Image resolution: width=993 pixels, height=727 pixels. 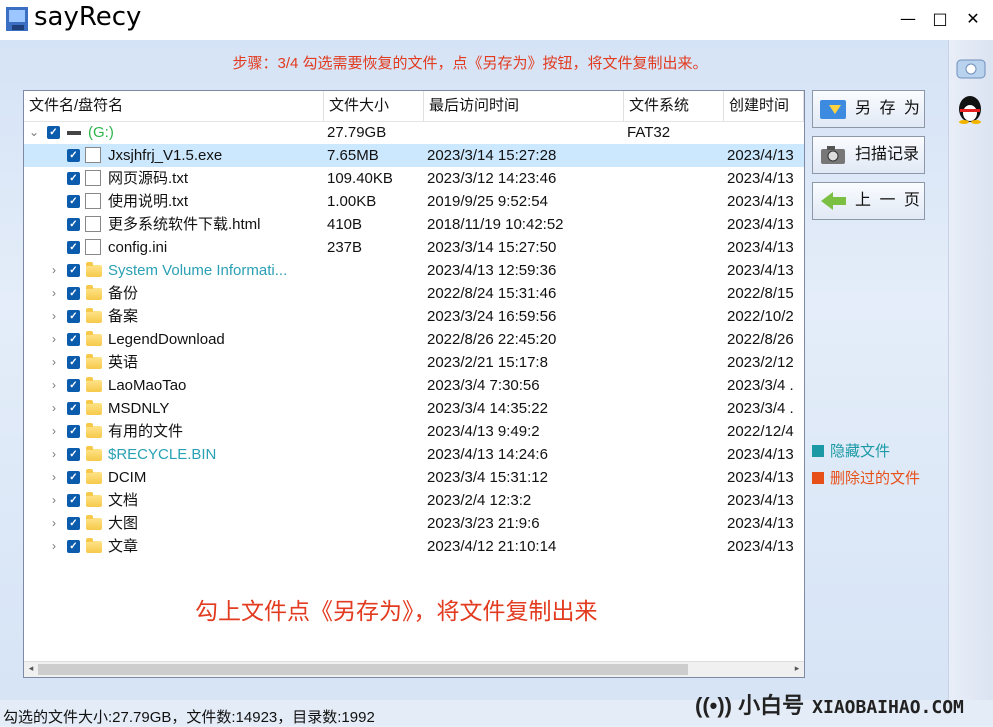 What do you see at coordinates (184, 224) in the screenshot?
I see `file-name: 更多系统软件下载.html` at bounding box center [184, 224].